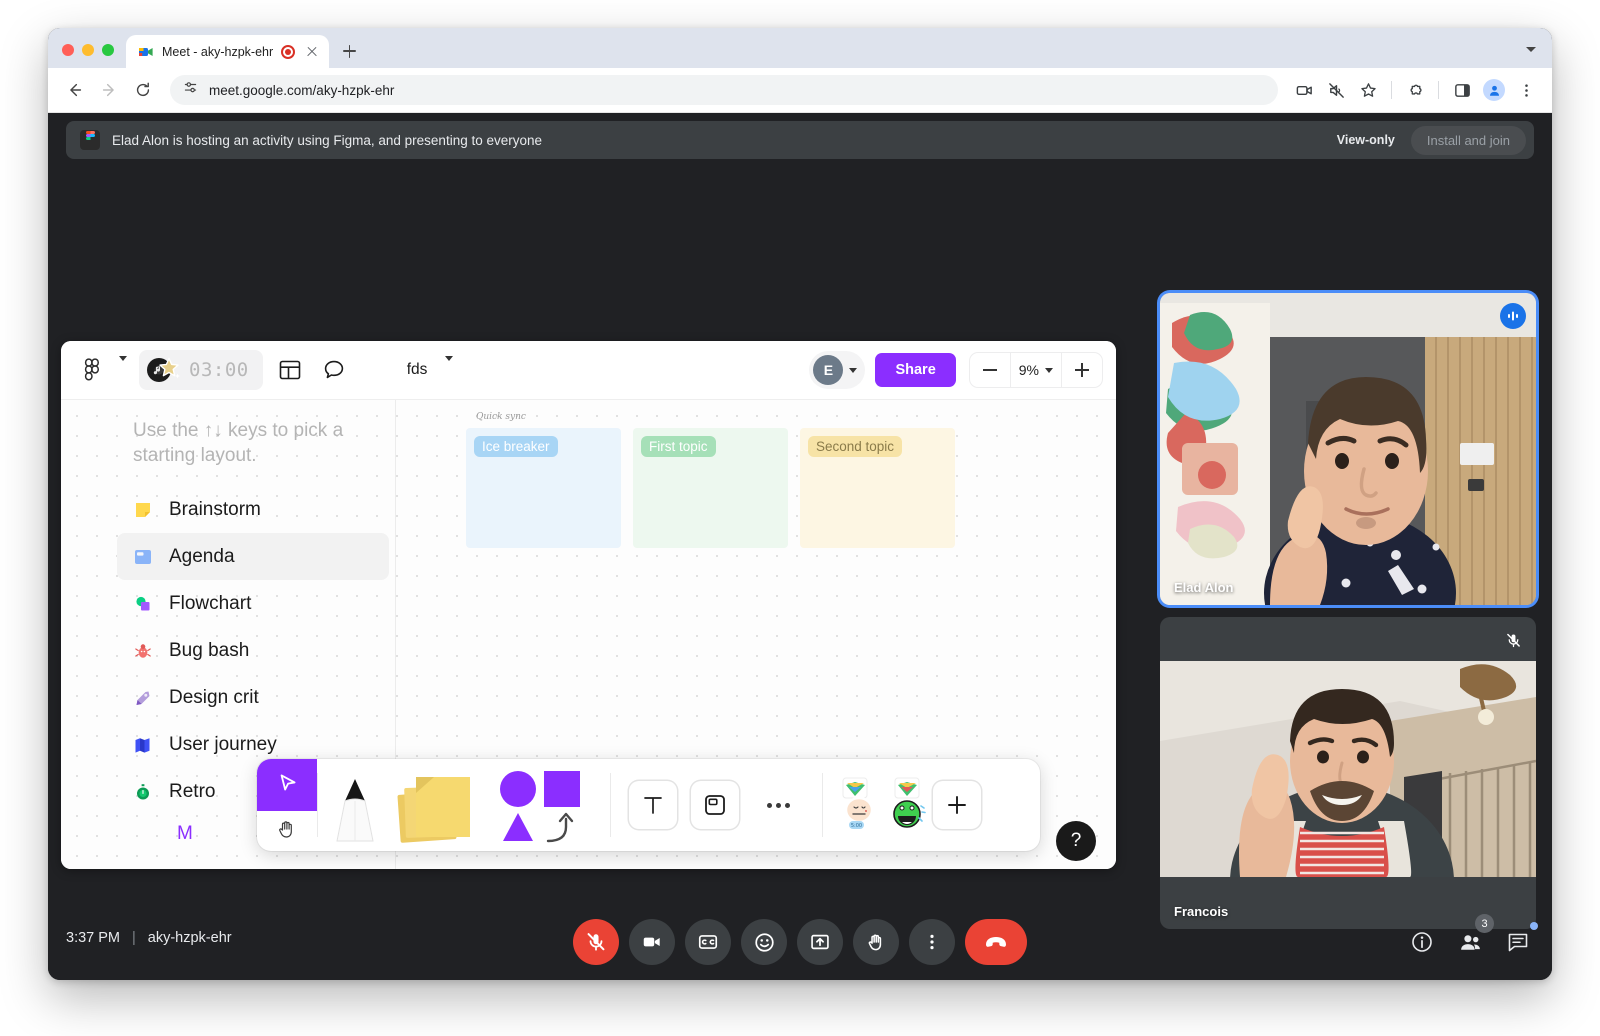 The width and height of the screenshot is (1600, 1036). Describe the element at coordinates (653, 805) in the screenshot. I see `text-tool` at that location.